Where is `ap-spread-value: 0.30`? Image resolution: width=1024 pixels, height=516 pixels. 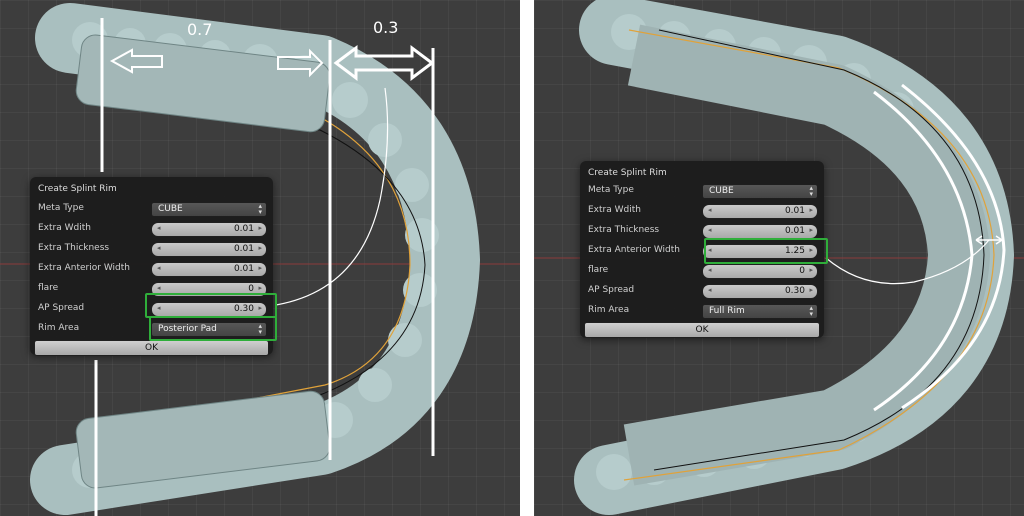 ap-spread-value: 0.30 is located at coordinates (794, 291).